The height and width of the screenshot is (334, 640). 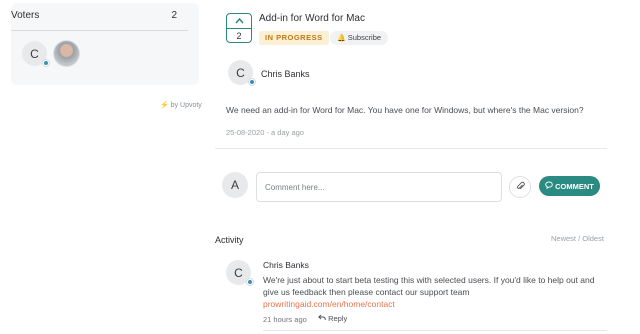 What do you see at coordinates (250, 282) in the screenshot?
I see `comment-badge-icon` at bounding box center [250, 282].